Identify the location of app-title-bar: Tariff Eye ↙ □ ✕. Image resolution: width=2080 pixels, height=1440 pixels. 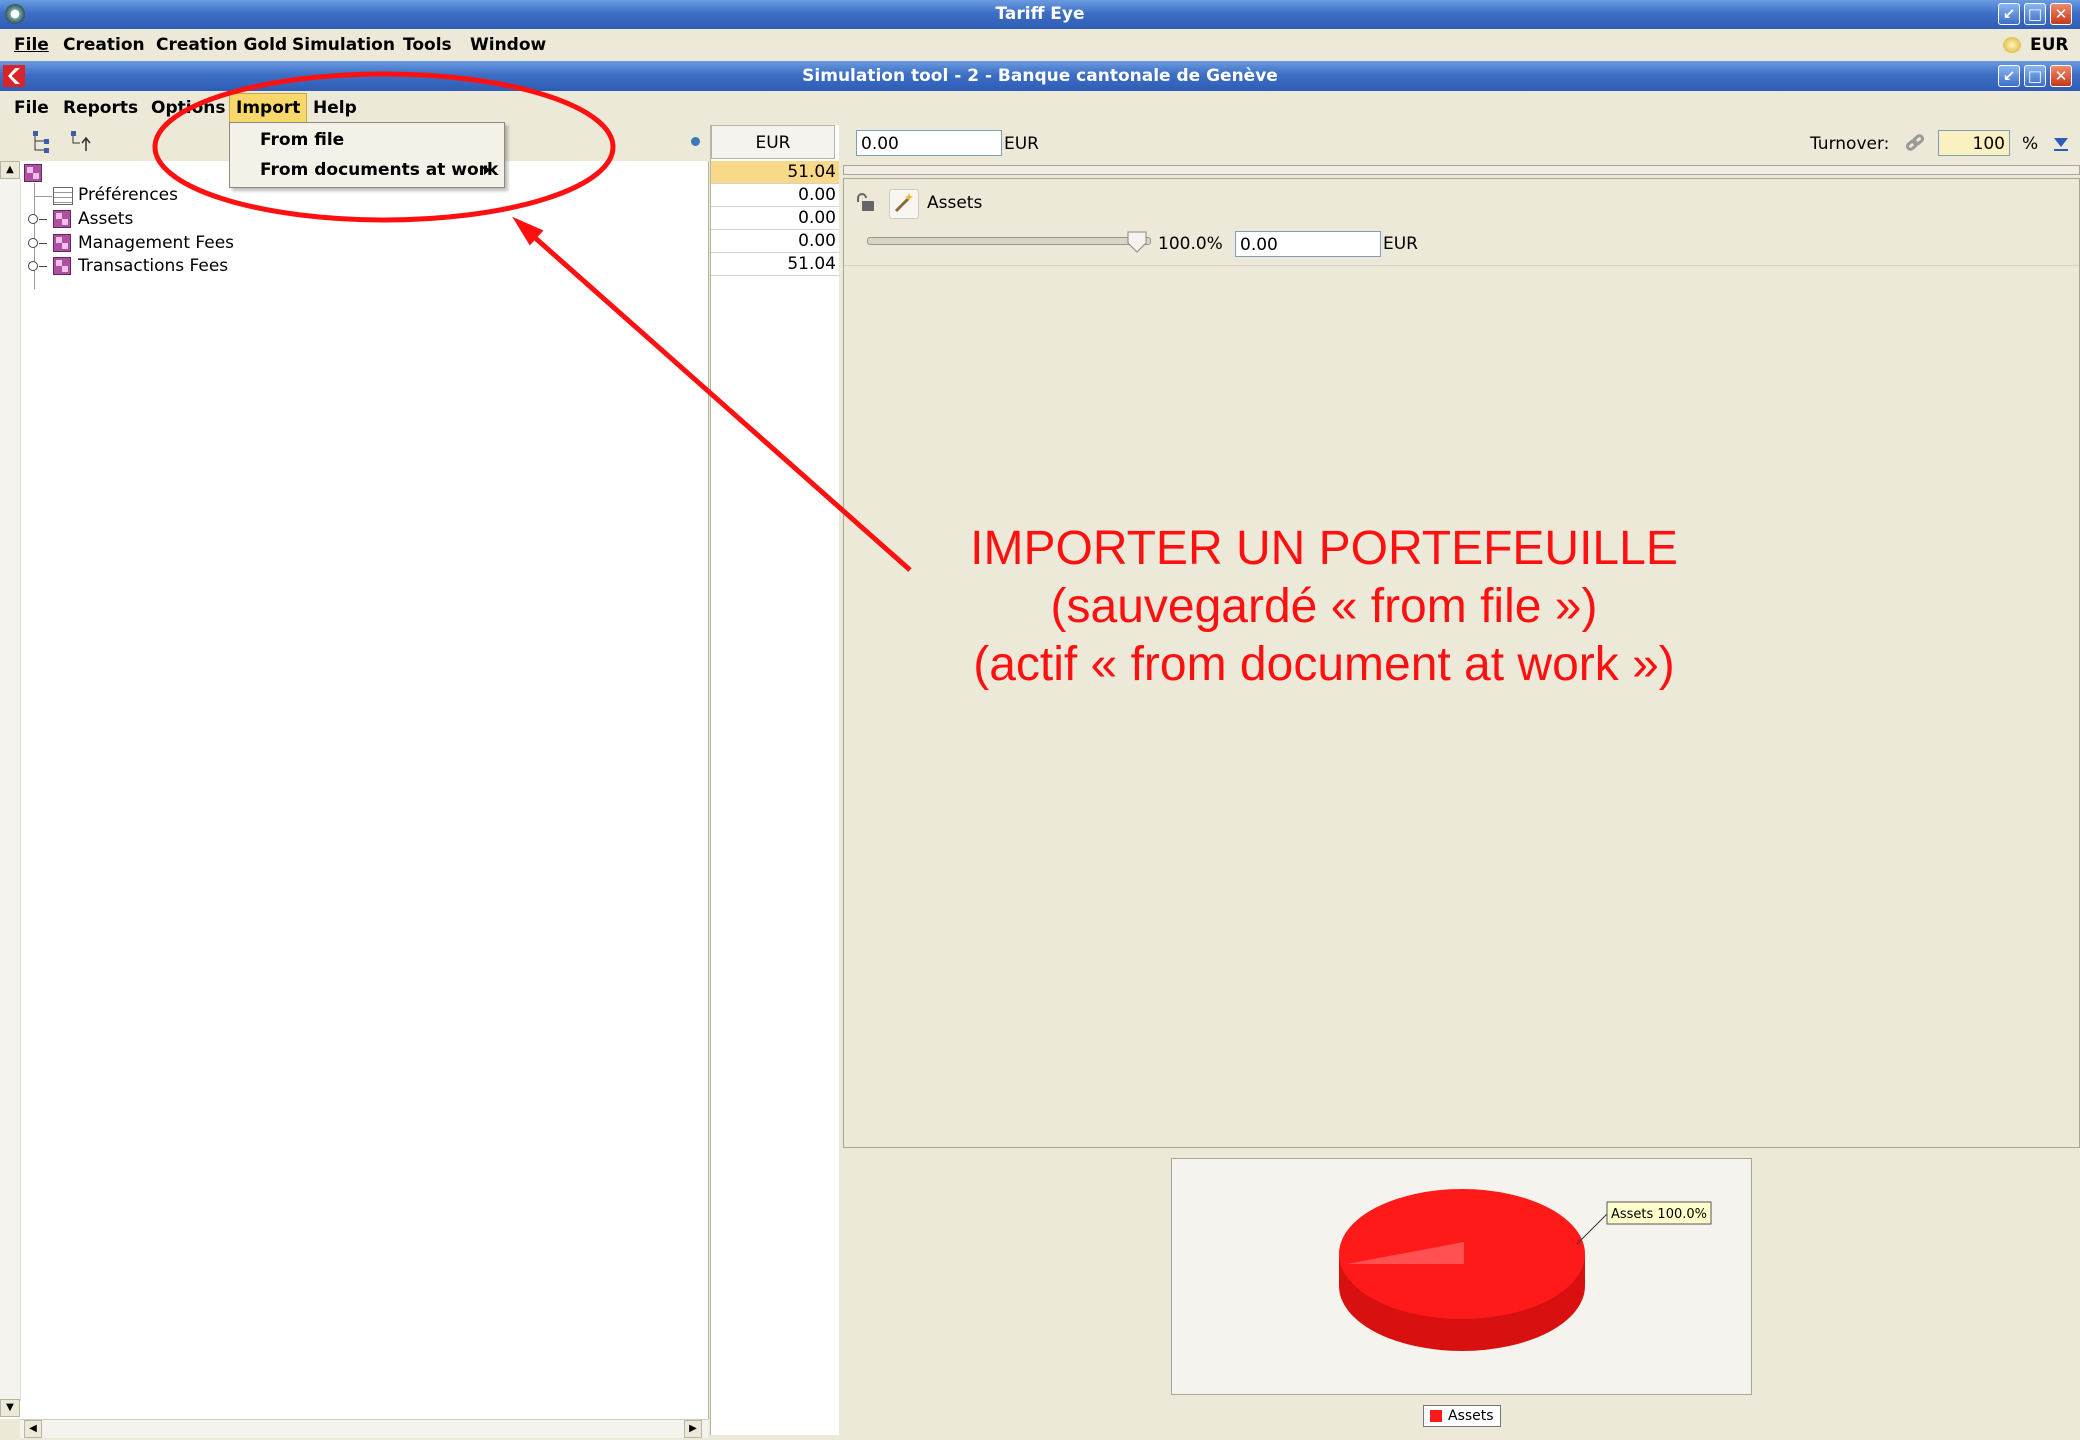
(1040, 14).